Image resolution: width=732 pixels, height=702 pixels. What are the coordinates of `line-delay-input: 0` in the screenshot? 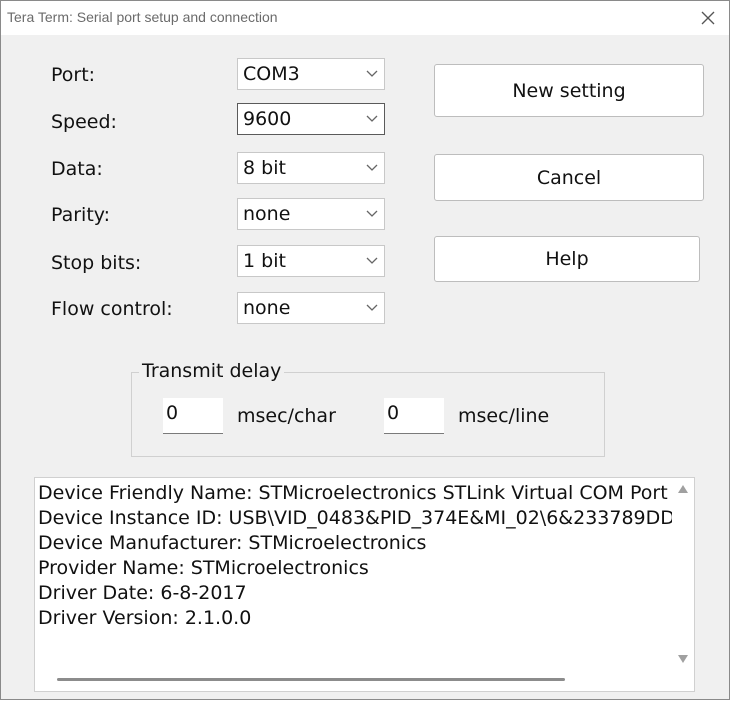 It's located at (414, 416).